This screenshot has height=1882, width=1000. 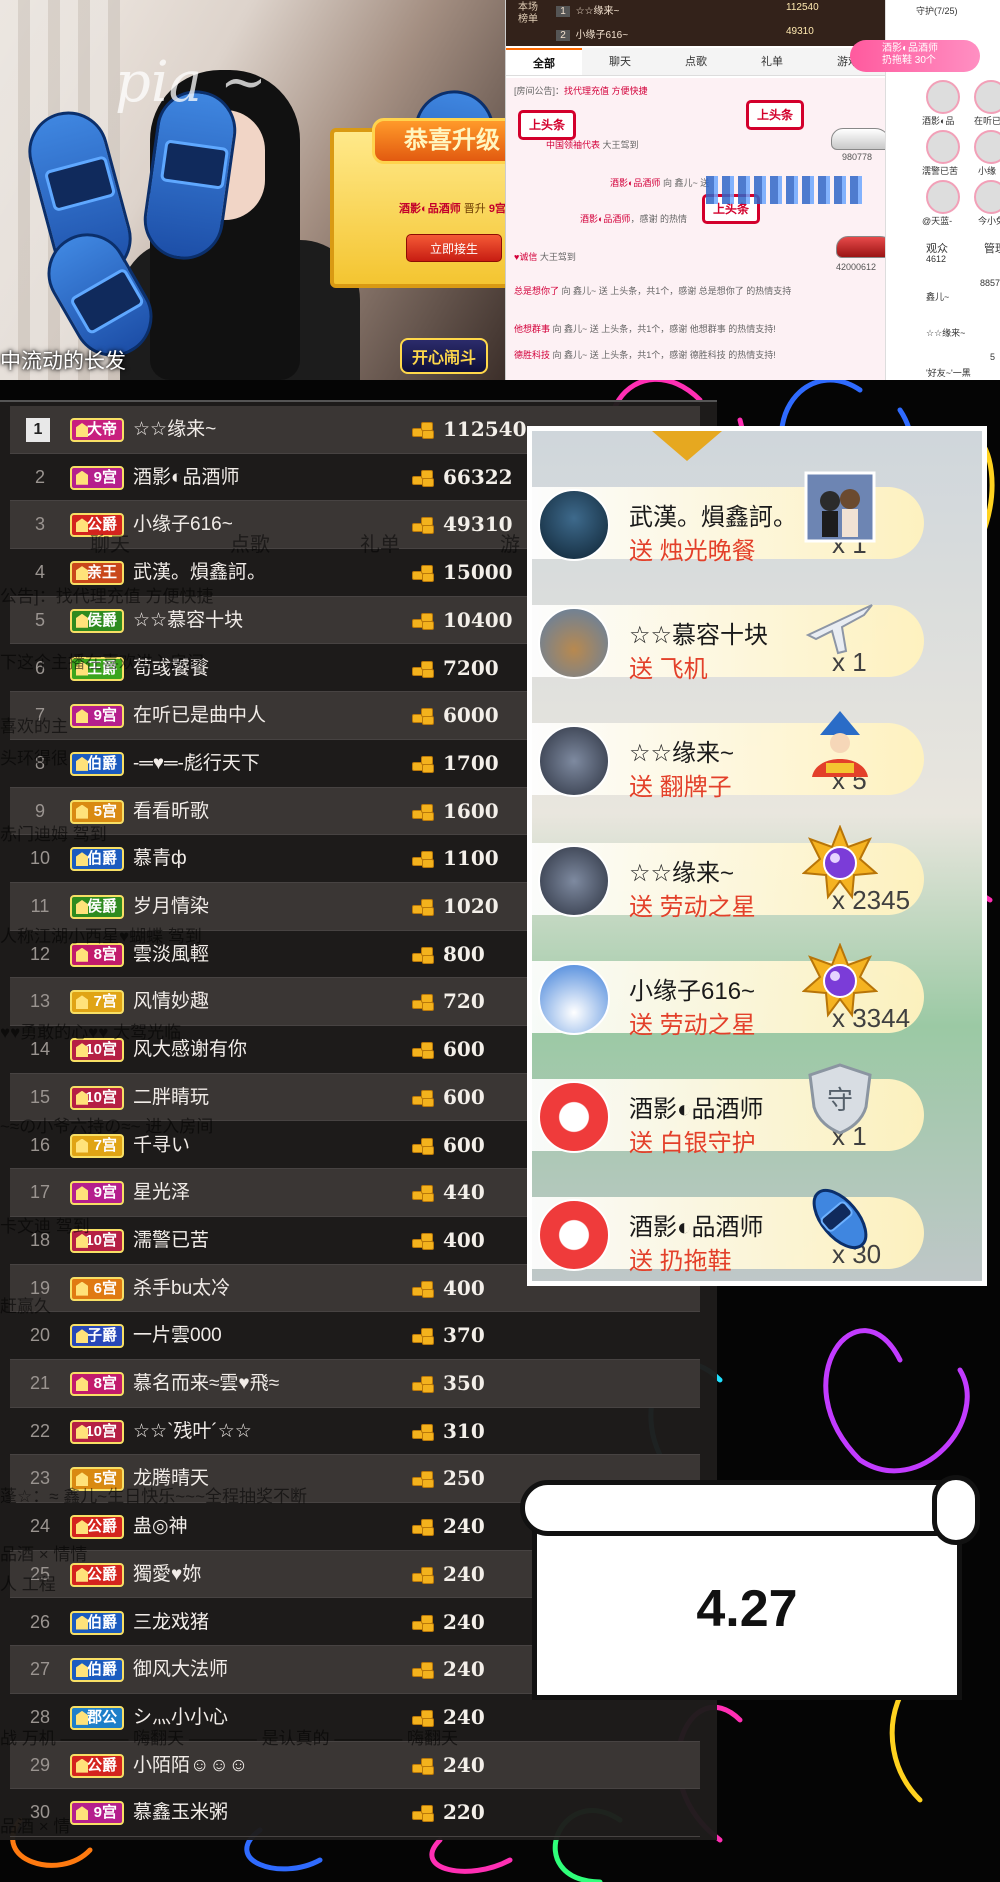 I want to click on rank-user-name: 蛊◎神, so click(x=160, y=1526).